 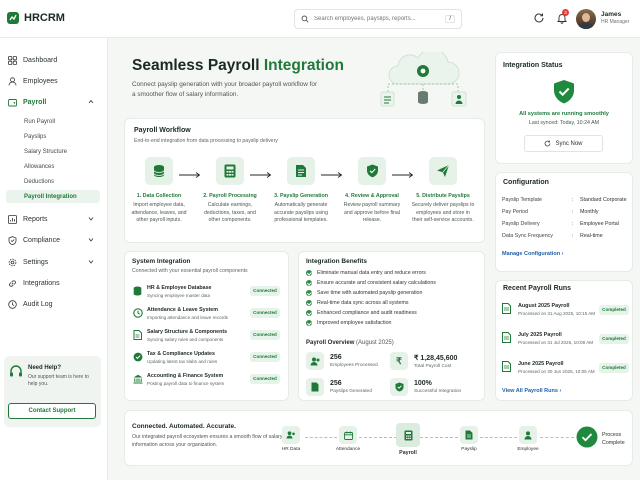 I want to click on clock-icon, so click(x=12, y=304).